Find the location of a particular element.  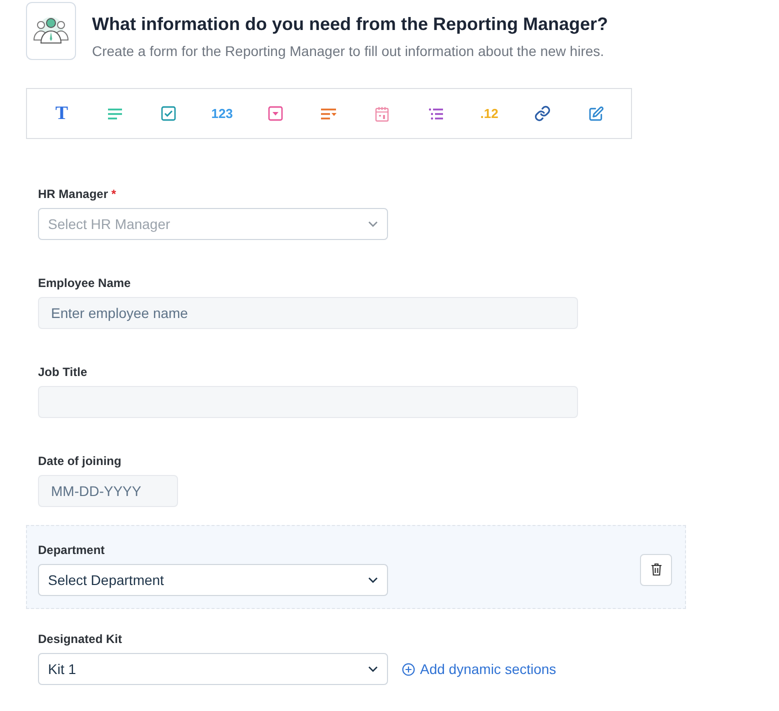

link-icon is located at coordinates (543, 113).